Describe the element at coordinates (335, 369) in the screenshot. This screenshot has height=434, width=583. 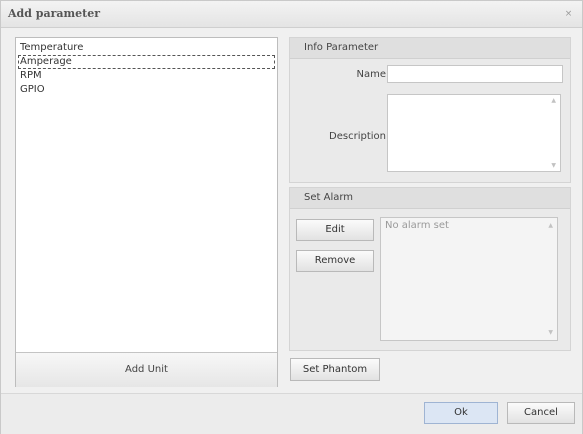
I see `set-phantom-button: Set Phantom` at that location.